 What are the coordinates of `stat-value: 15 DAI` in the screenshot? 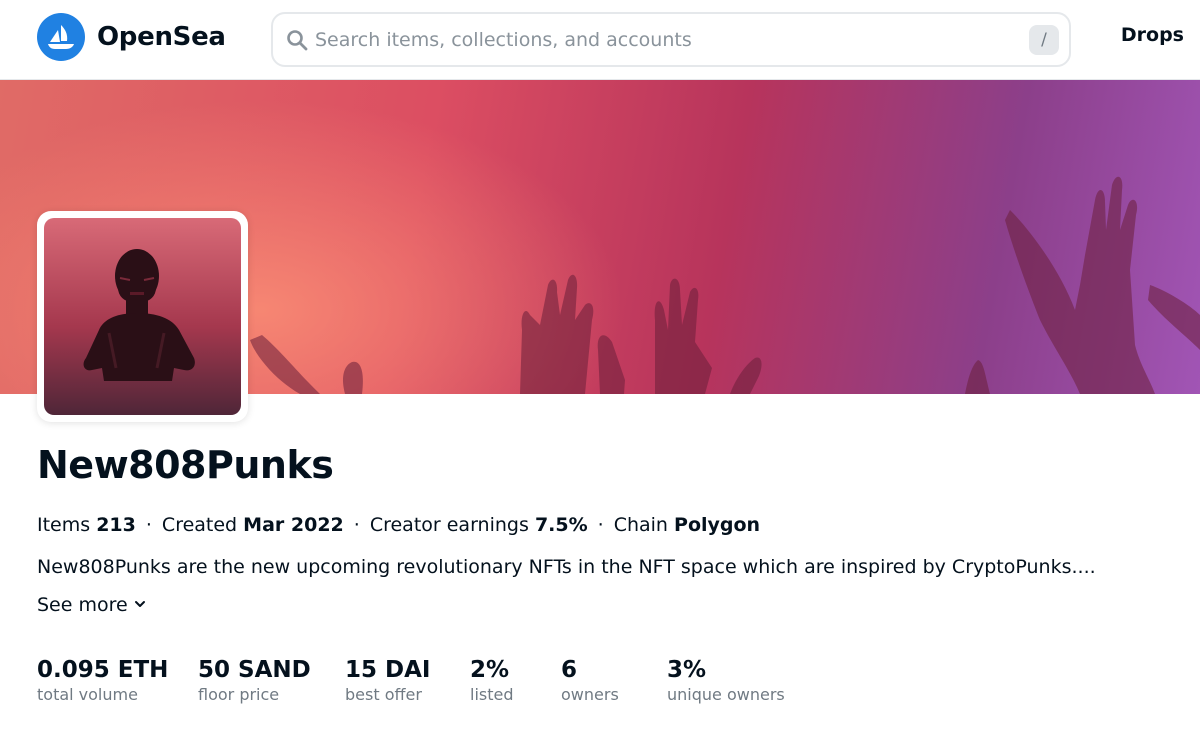 It's located at (388, 670).